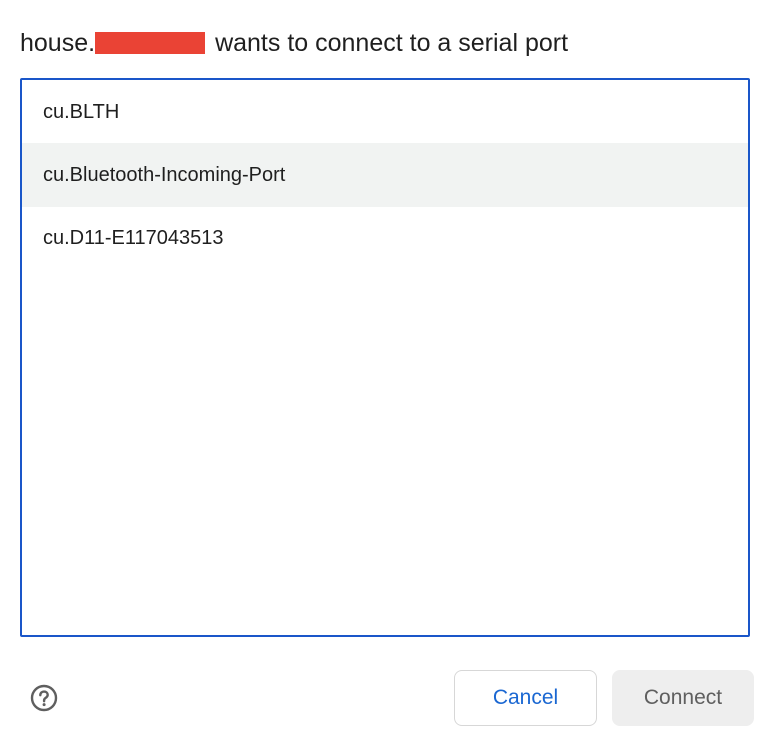 The image size is (780, 750). What do you see at coordinates (150, 43) in the screenshot?
I see `redacted-origin` at bounding box center [150, 43].